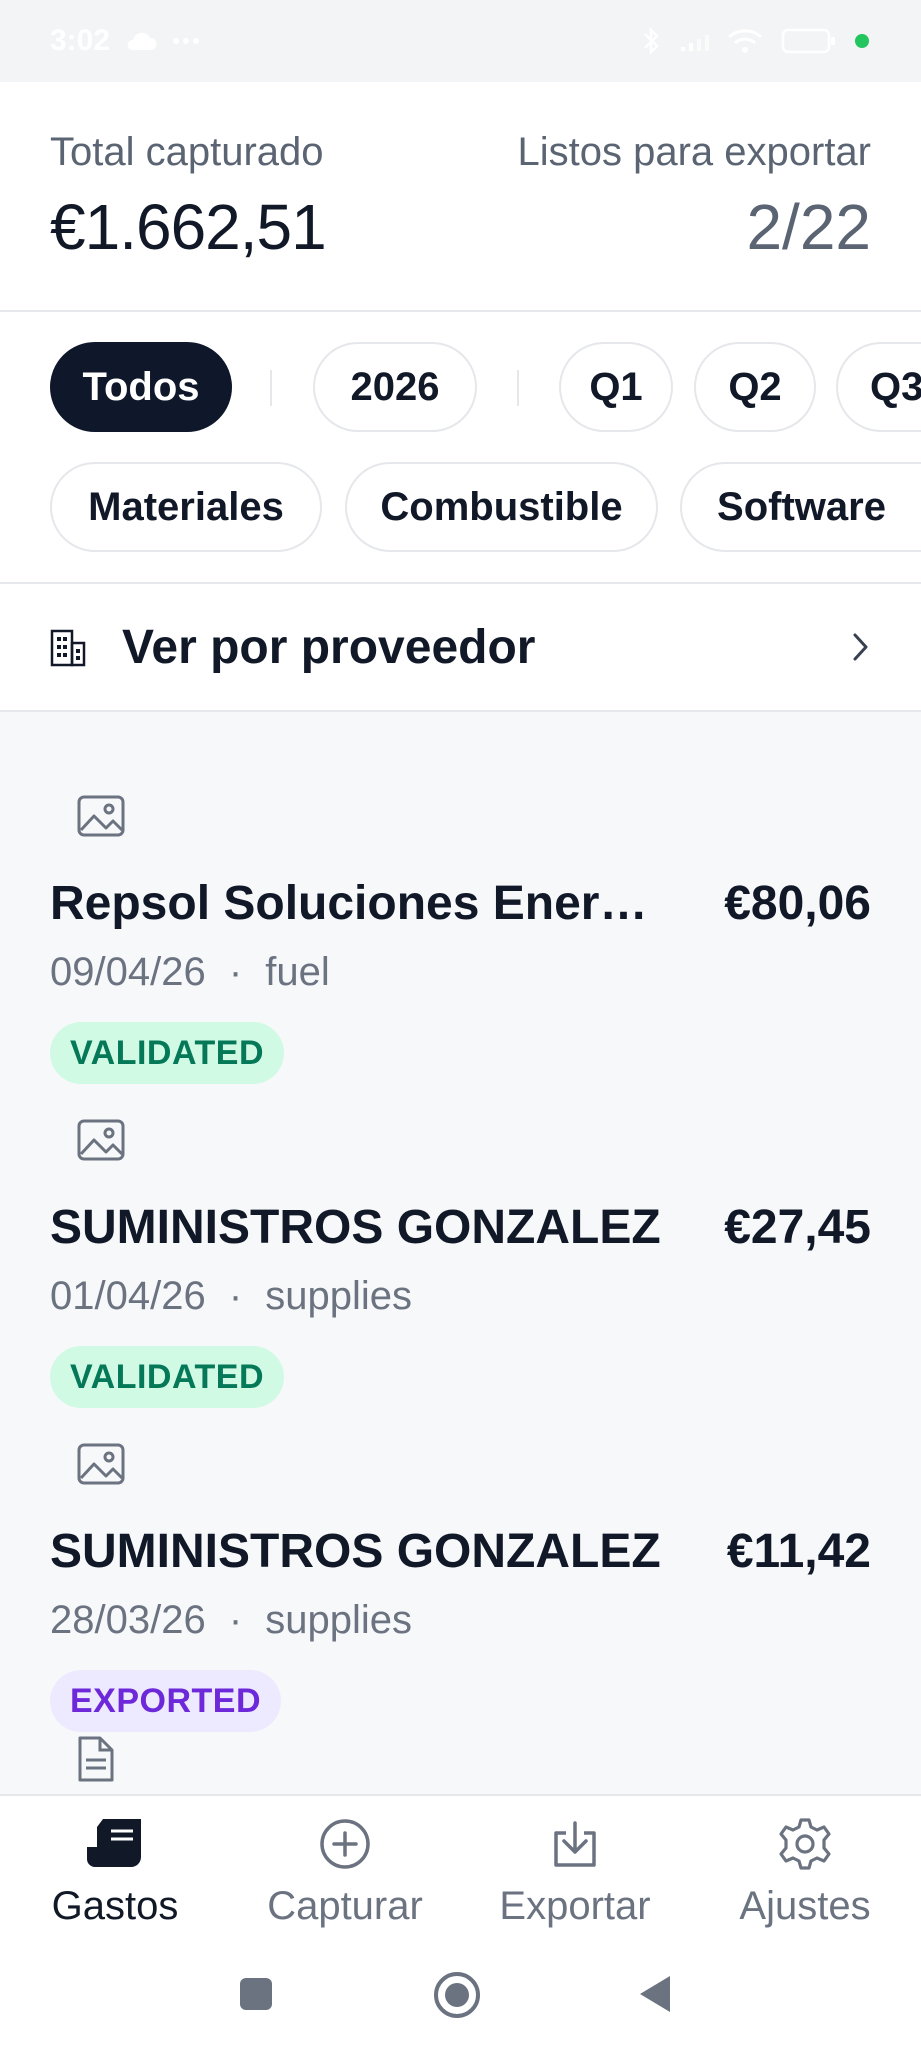 The width and height of the screenshot is (921, 2048). What do you see at coordinates (186, 507) in the screenshot?
I see `chip-materiales: Materiales` at bounding box center [186, 507].